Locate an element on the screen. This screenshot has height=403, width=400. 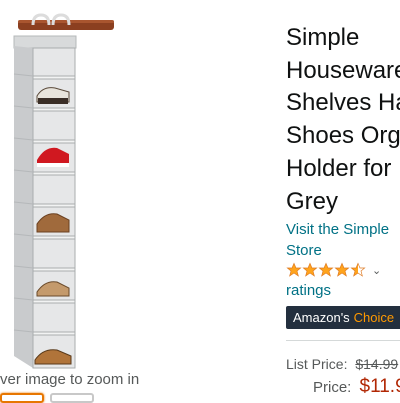
chevron-down-icon: ⌄ is located at coordinates (376, 270).